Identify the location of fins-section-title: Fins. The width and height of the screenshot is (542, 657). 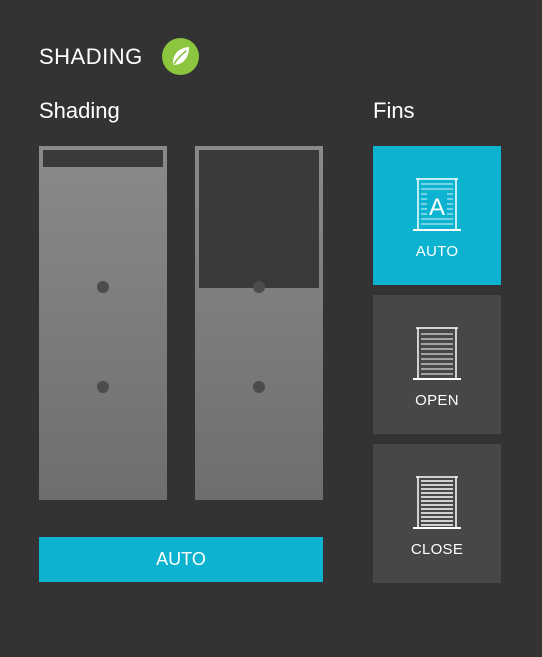
(394, 110).